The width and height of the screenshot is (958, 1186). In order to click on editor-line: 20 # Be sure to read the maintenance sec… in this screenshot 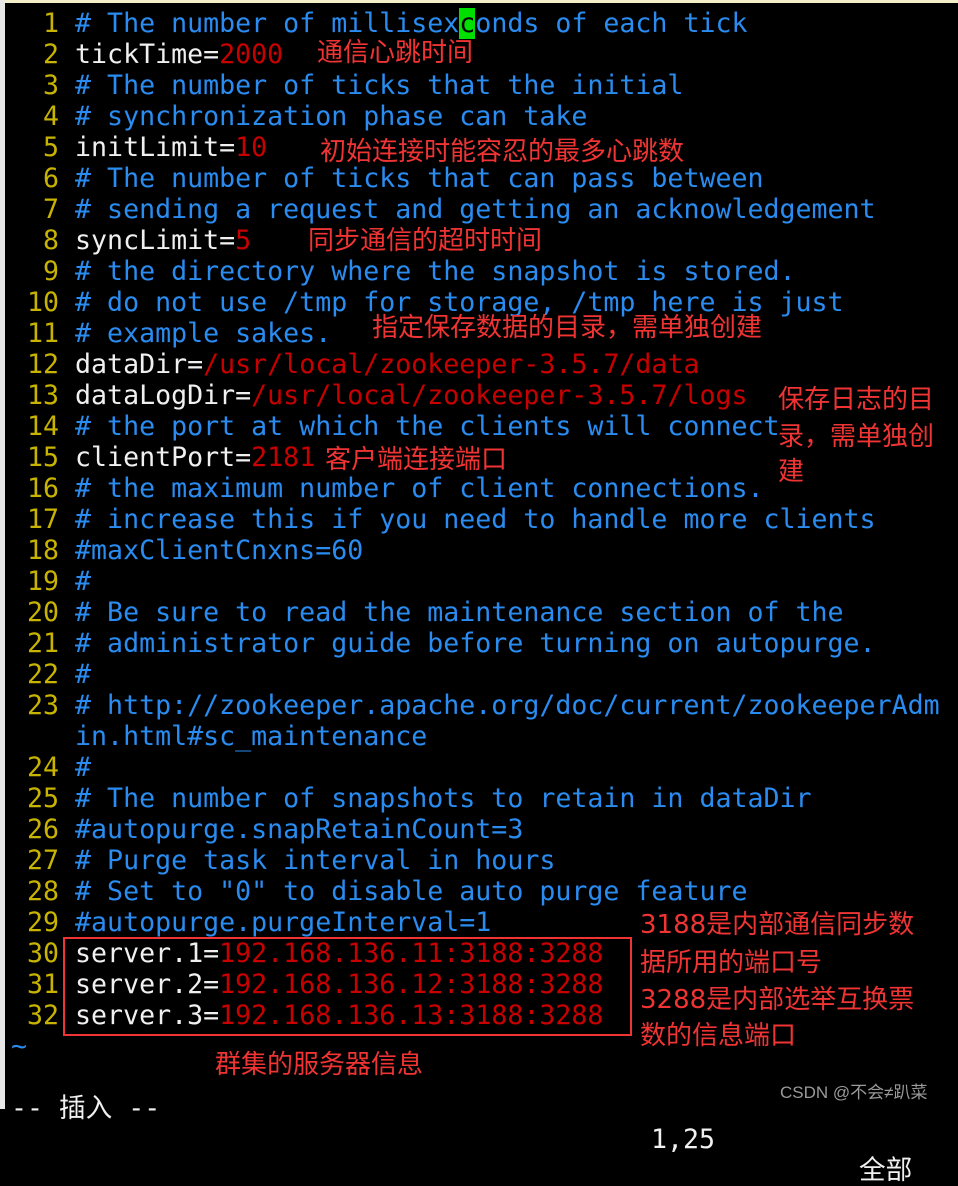, I will do `click(475, 612)`.